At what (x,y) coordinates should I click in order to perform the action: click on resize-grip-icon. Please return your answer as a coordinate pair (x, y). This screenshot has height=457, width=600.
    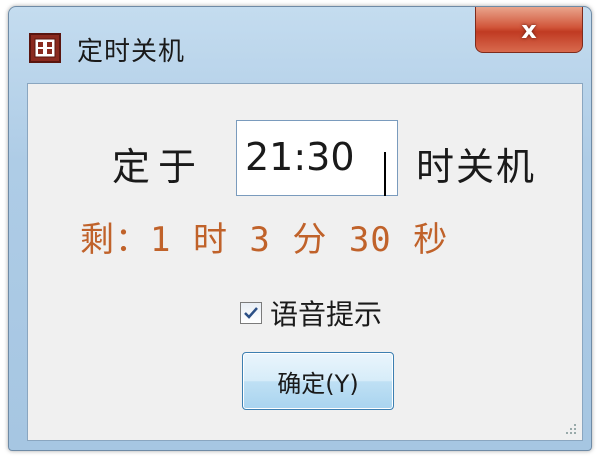
    Looking at the image, I should click on (570, 428).